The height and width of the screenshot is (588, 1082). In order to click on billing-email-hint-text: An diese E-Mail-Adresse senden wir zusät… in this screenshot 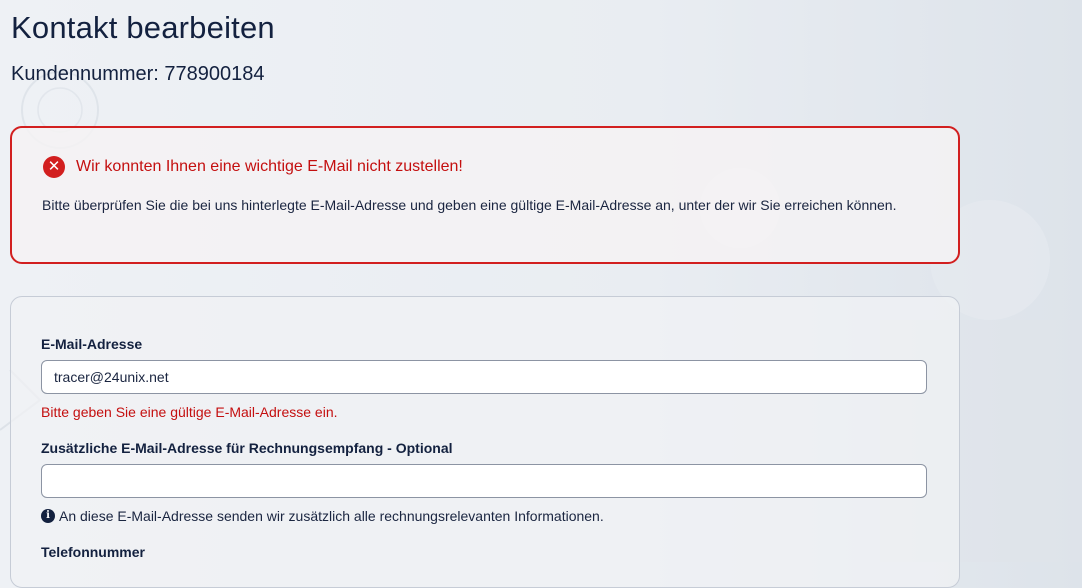, I will do `click(331, 516)`.